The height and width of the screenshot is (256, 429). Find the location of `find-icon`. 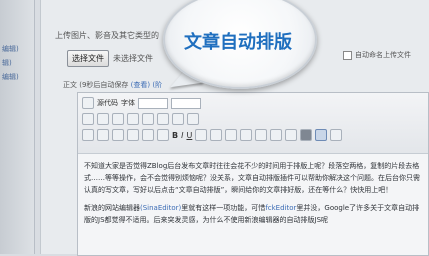

find-icon is located at coordinates (163, 135).